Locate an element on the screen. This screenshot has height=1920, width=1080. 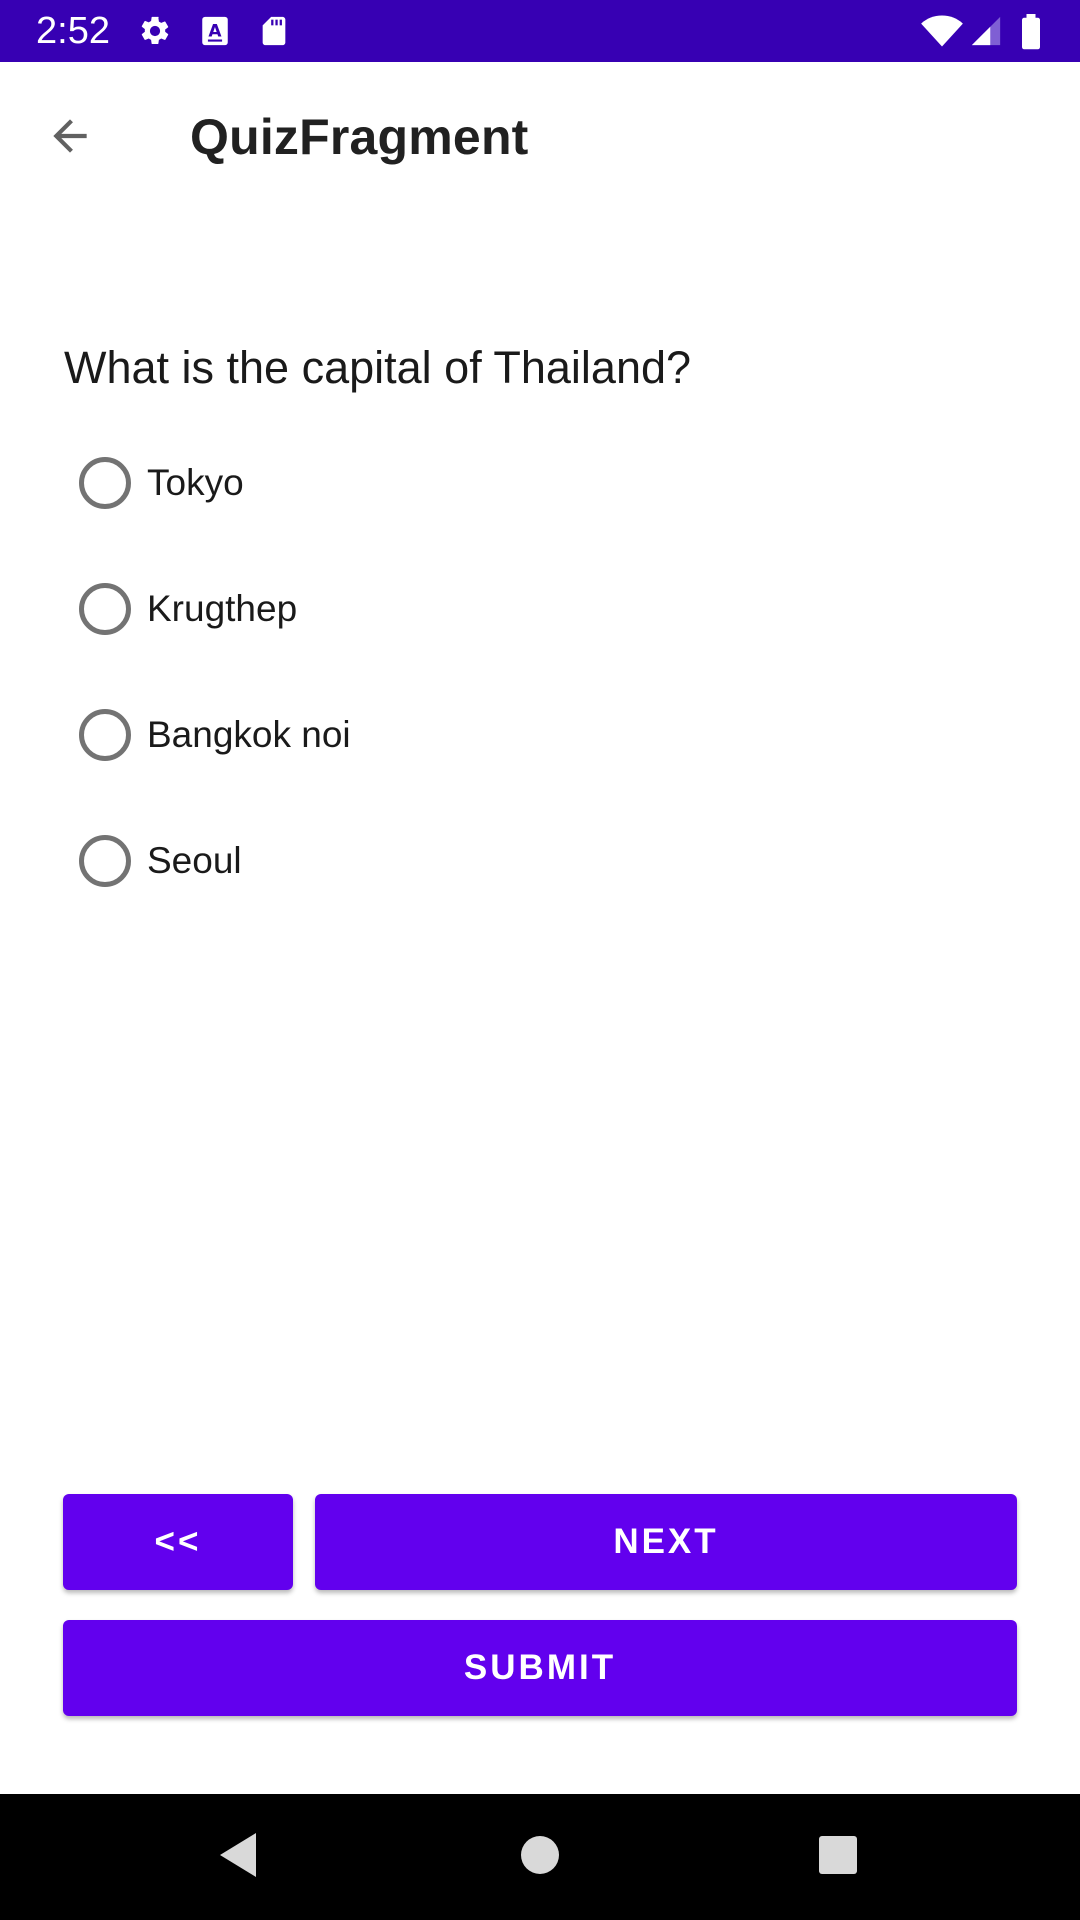
back-triangle-icon is located at coordinates (238, 1857).